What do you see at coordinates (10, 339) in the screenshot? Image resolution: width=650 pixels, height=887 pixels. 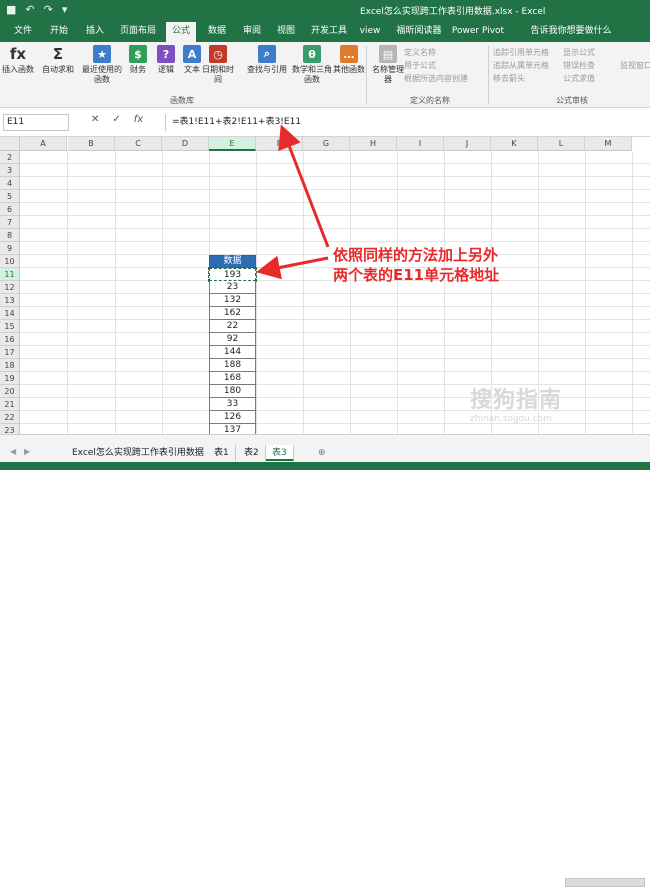 I see `row-header-16: 16` at bounding box center [10, 339].